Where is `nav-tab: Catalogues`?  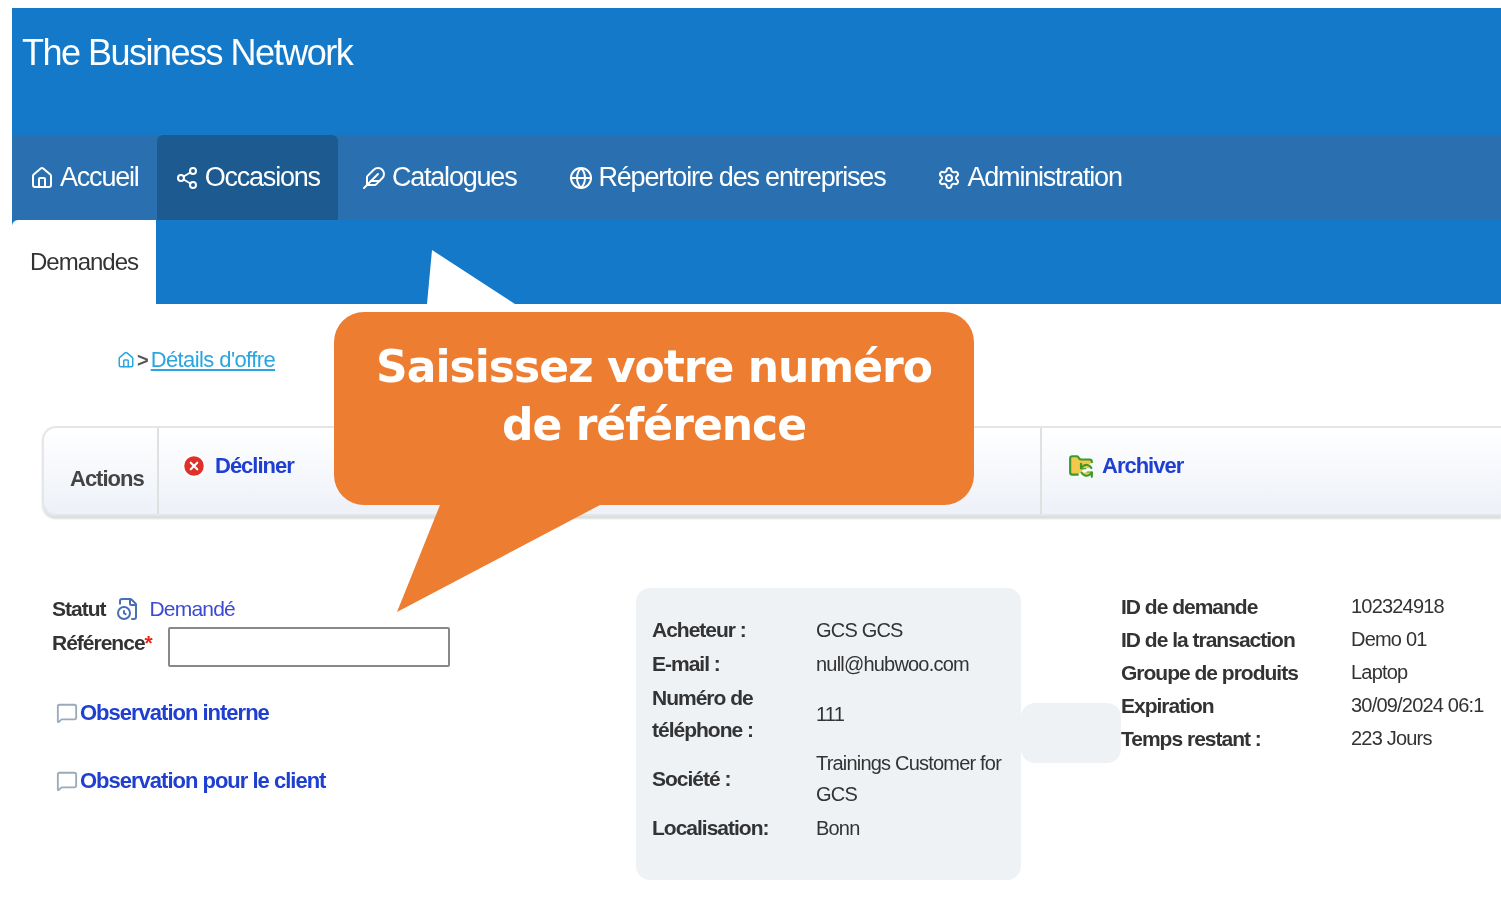 nav-tab: Catalogues is located at coordinates (439, 177).